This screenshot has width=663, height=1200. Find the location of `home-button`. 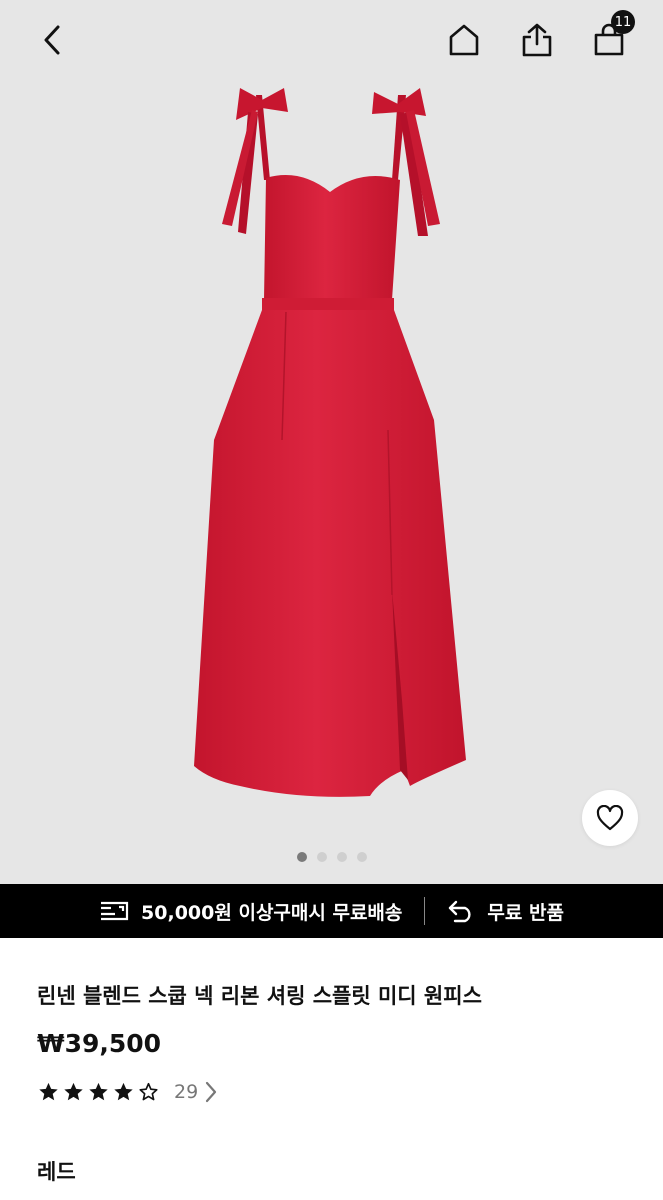

home-button is located at coordinates (464, 40).